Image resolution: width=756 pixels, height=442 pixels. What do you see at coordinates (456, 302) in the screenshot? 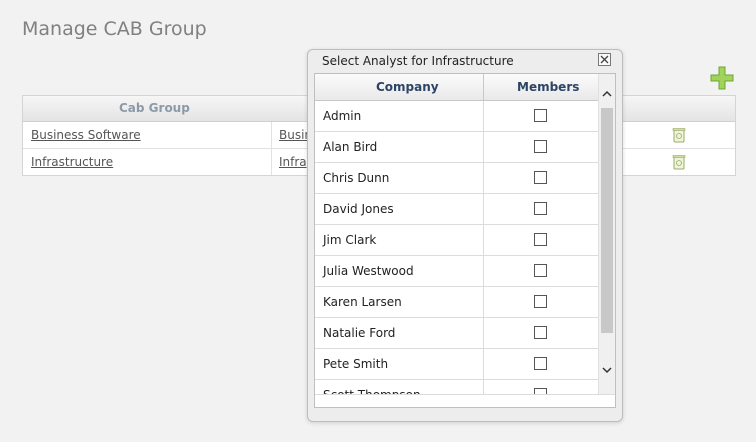
I see `list-item: Karen Larsen` at bounding box center [456, 302].